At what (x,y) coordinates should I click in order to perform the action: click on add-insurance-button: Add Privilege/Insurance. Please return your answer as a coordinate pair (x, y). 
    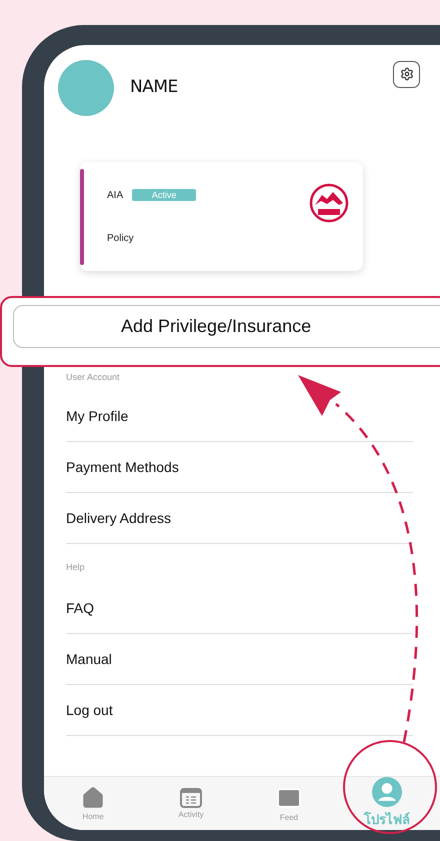
    Looking at the image, I should click on (226, 326).